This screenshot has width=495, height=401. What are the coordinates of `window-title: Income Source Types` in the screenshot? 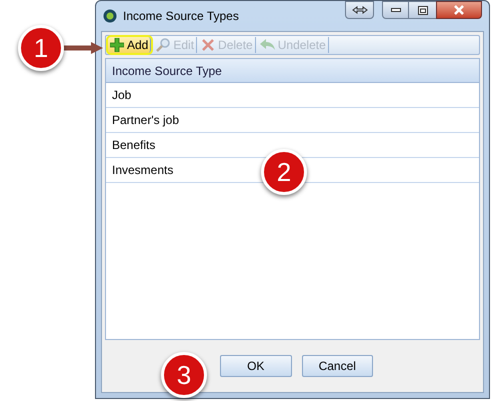 It's located at (181, 16).